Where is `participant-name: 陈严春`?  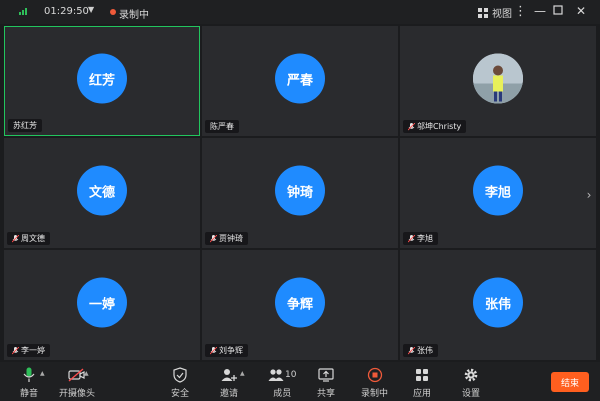
participant-name: 陈严春 is located at coordinates (222, 126).